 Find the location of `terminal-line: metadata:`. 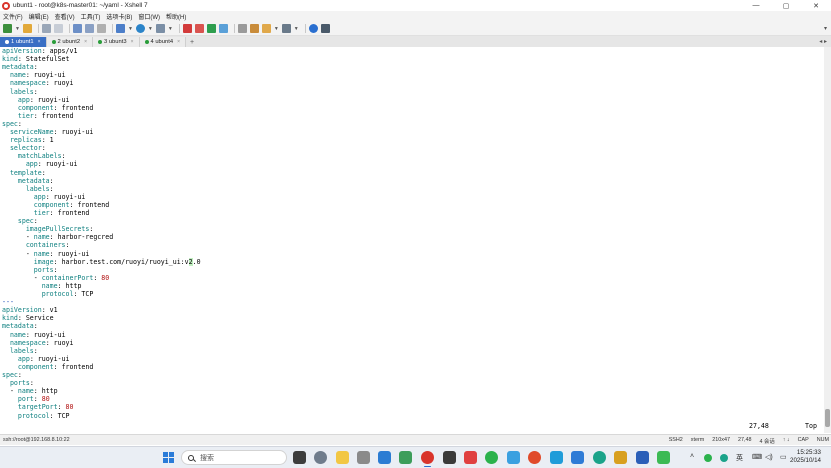

terminal-line: metadata: is located at coordinates (28, 181).